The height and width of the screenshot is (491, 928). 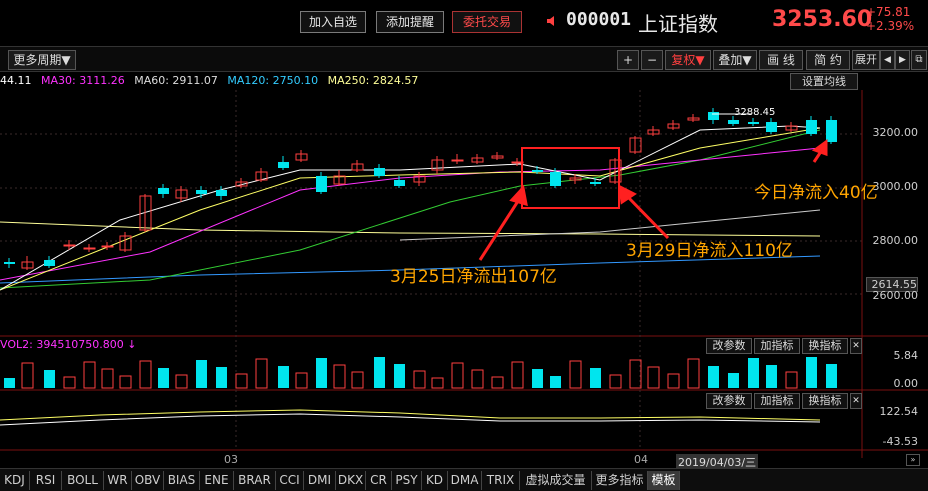 I want to click on tab-13: KD, so click(x=435, y=480).